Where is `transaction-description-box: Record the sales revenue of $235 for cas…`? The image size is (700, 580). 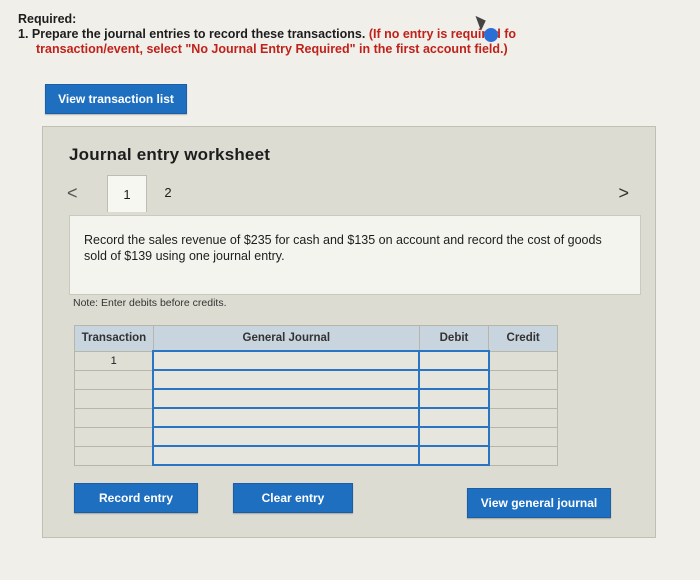 transaction-description-box: Record the sales revenue of $235 for cas… is located at coordinates (355, 255).